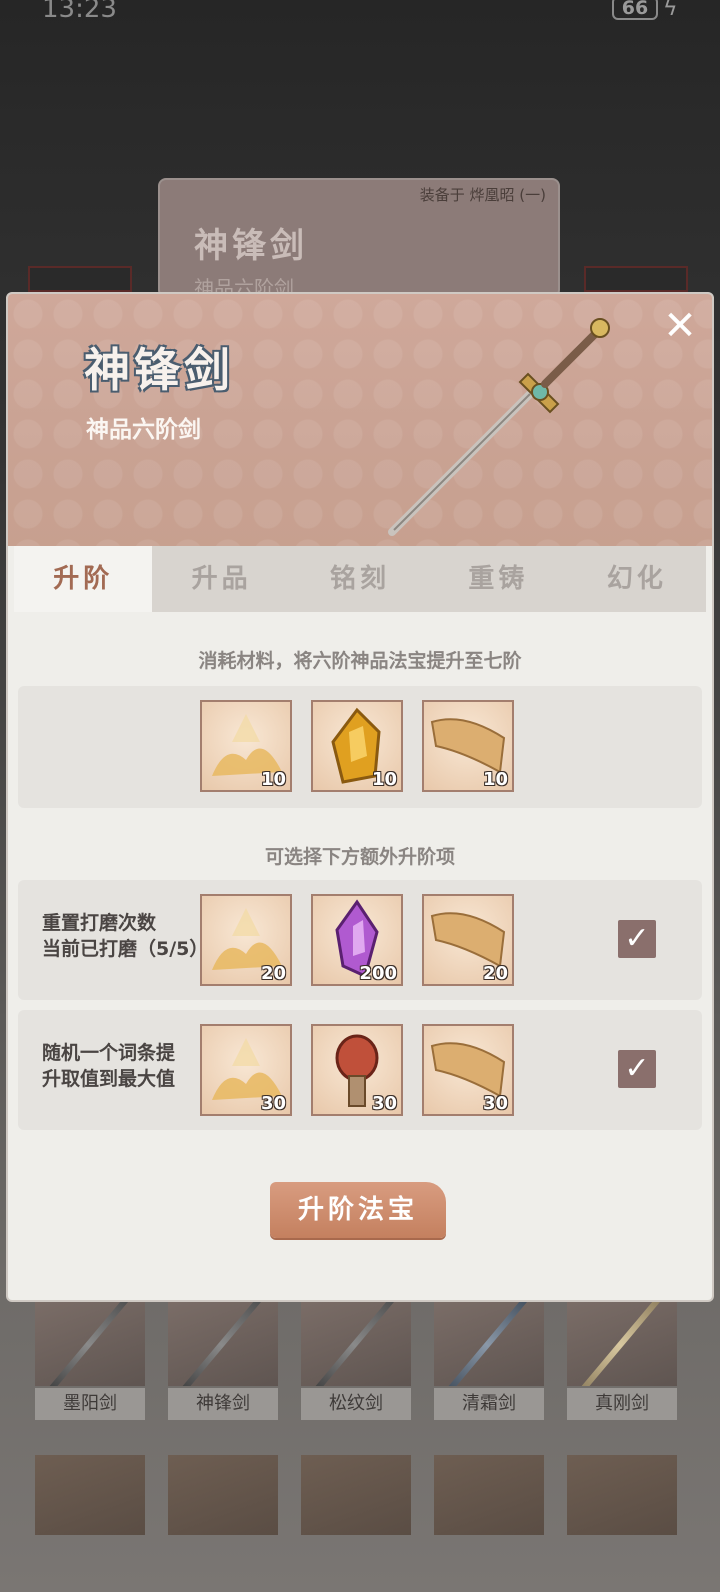 This screenshot has height=1592, width=720. I want to click on background-slot-left, so click(80, 279).